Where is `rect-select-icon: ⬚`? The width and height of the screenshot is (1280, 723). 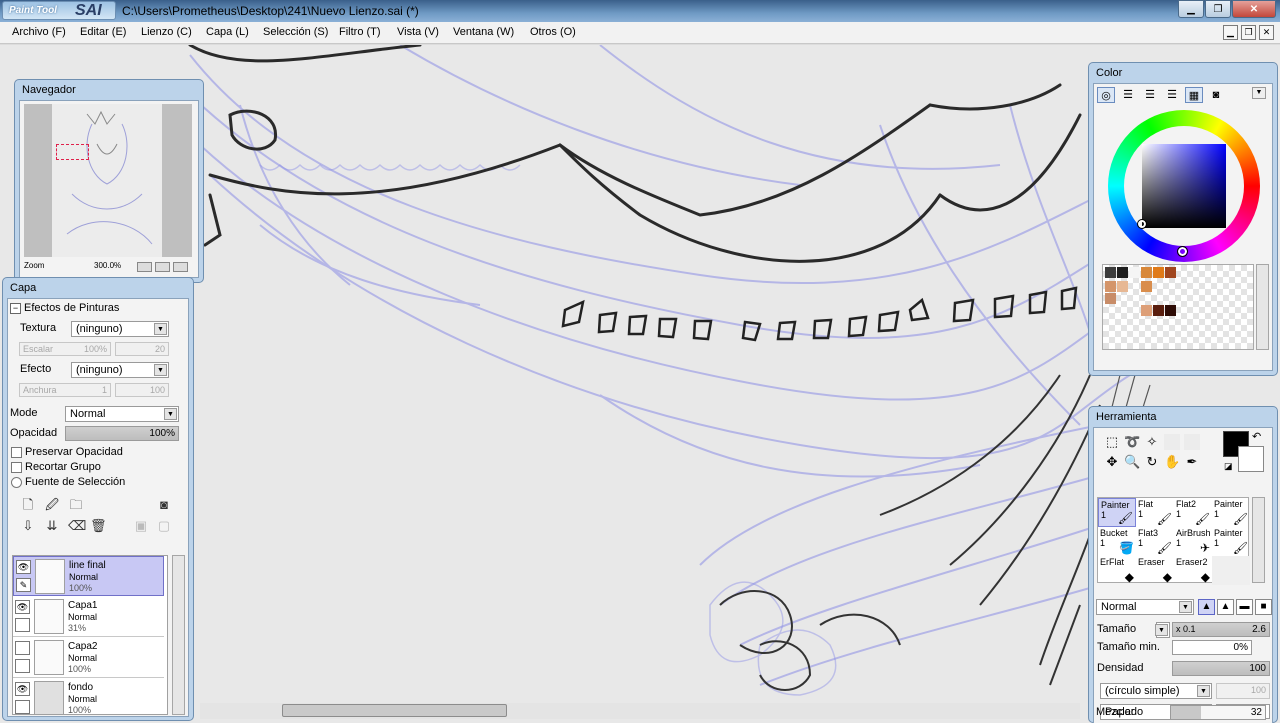 rect-select-icon: ⬚ is located at coordinates (1112, 442).